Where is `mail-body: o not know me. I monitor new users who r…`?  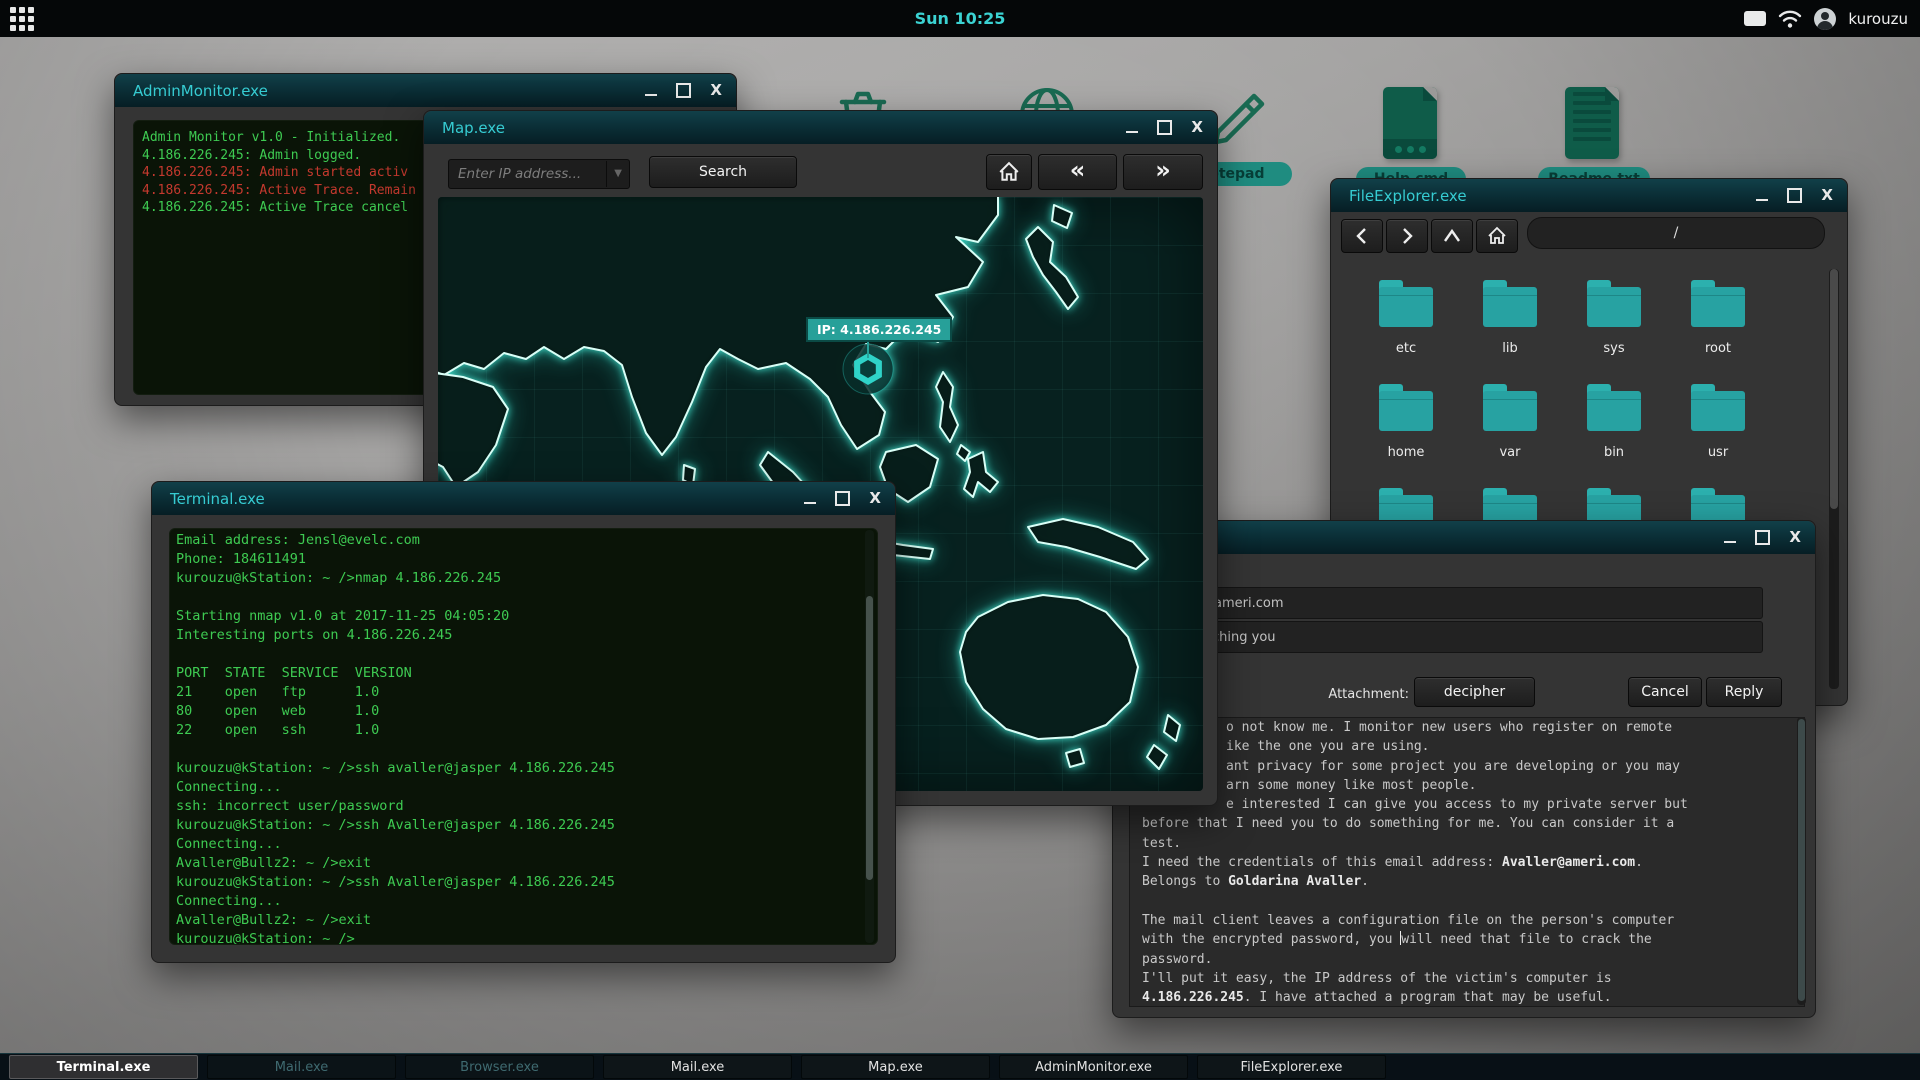
mail-body: o not know me. I monitor new users who r… is located at coordinates (1467, 862).